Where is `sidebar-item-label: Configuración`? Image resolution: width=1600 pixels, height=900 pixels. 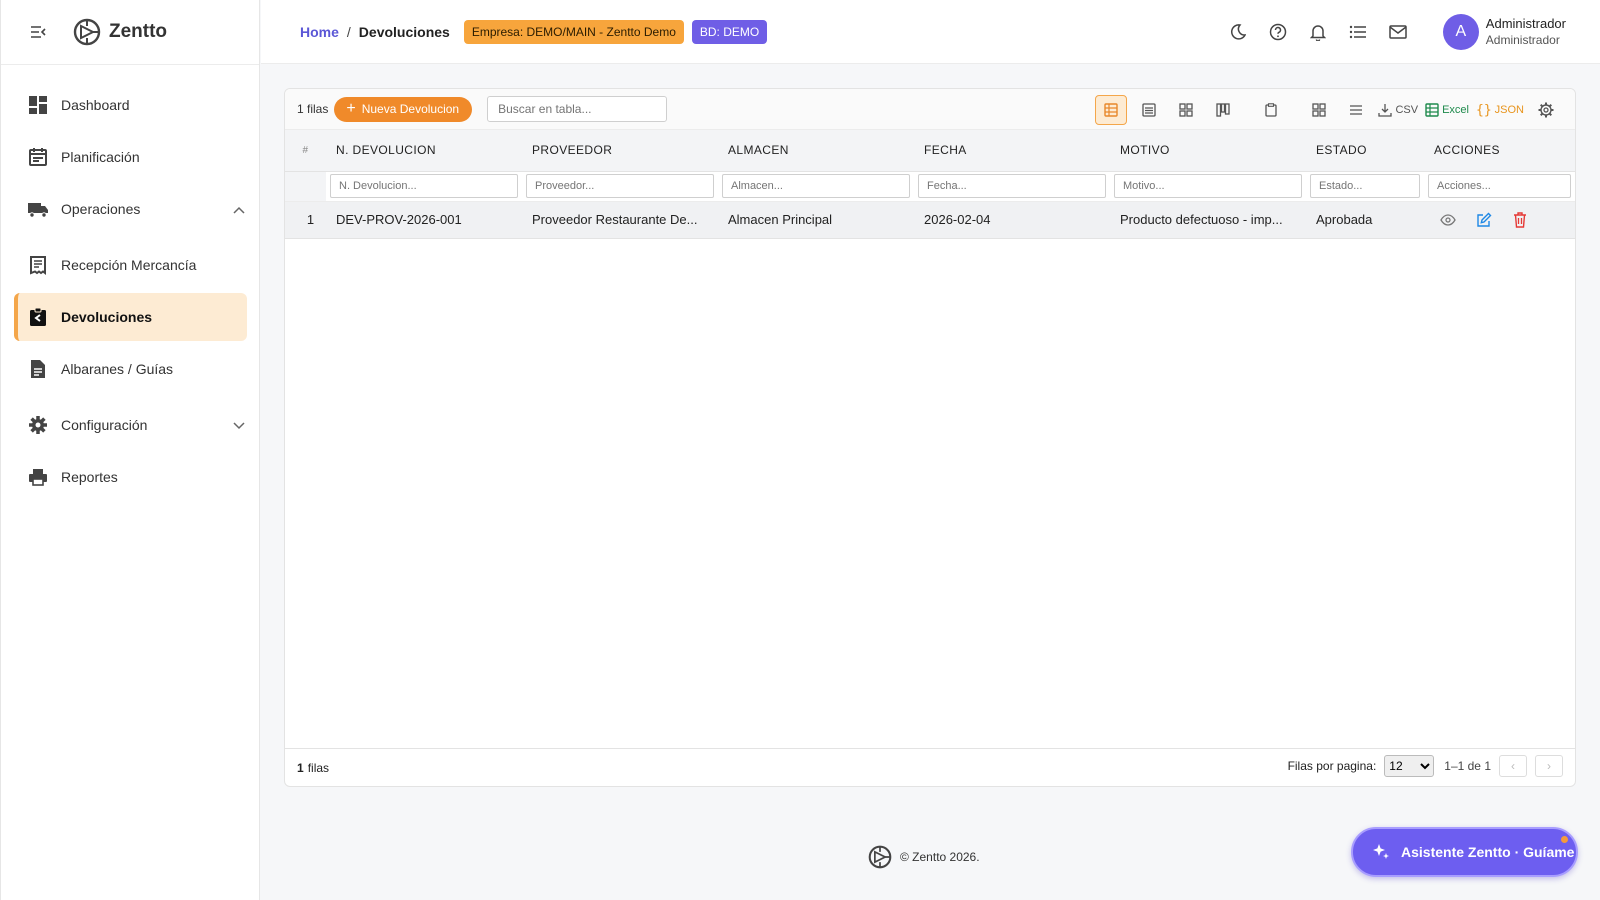
sidebar-item-label: Configuración is located at coordinates (104, 425).